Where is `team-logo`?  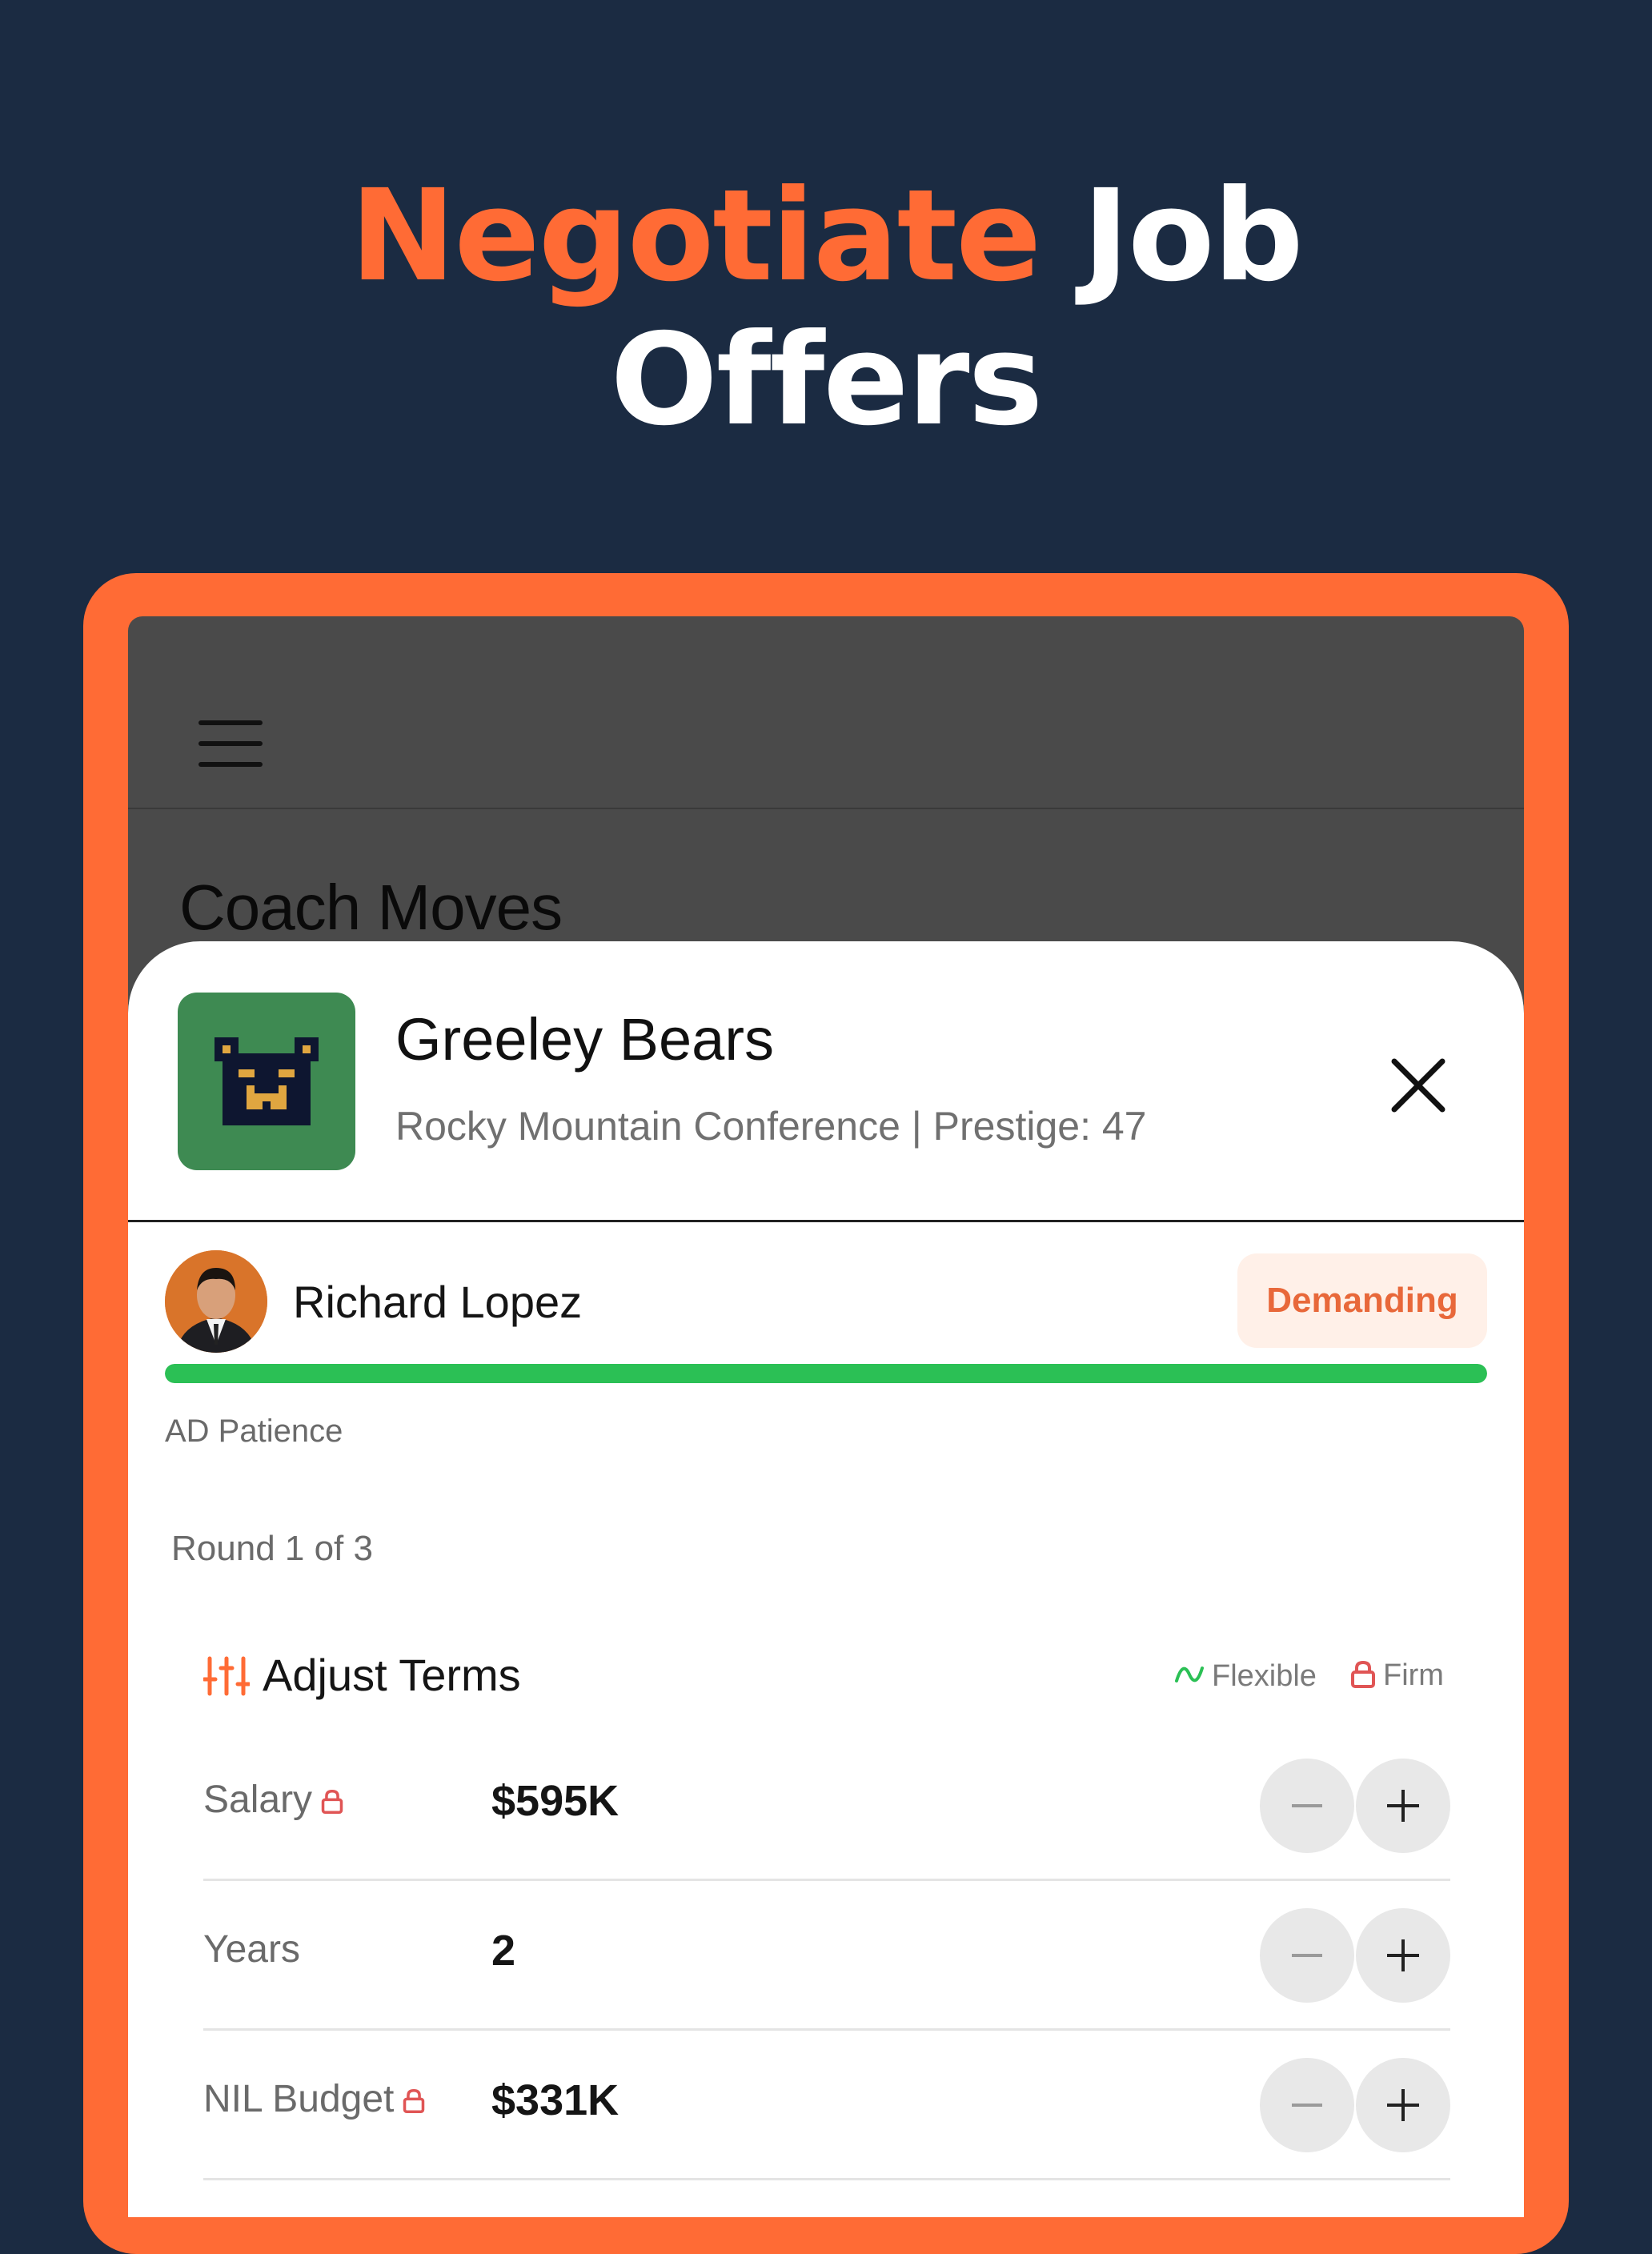
team-logo is located at coordinates (266, 1081).